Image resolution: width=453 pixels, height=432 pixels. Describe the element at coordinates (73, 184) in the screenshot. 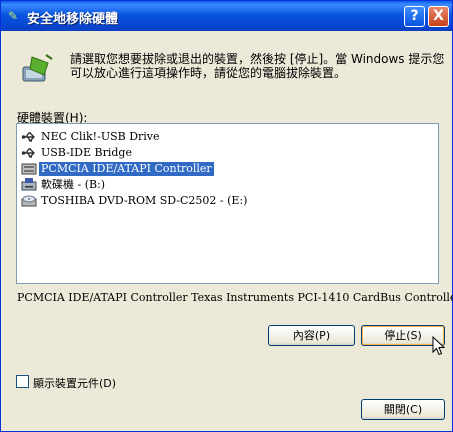

I see `device-label: 軟碟機 - (B:)` at that location.